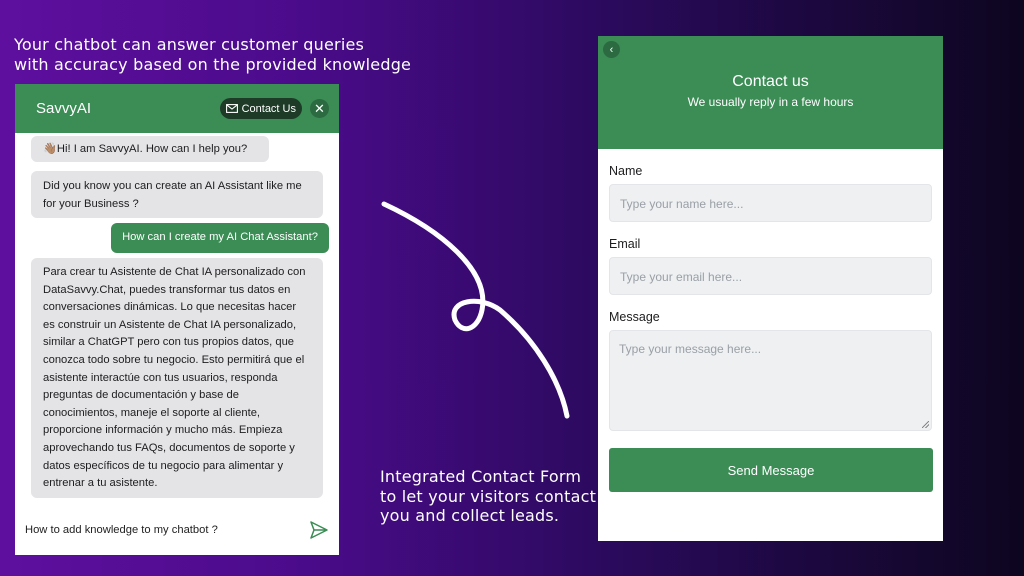 Image resolution: width=1024 pixels, height=576 pixels. I want to click on chat-input-text: How to add knowledge to my chatbot ?, so click(167, 530).